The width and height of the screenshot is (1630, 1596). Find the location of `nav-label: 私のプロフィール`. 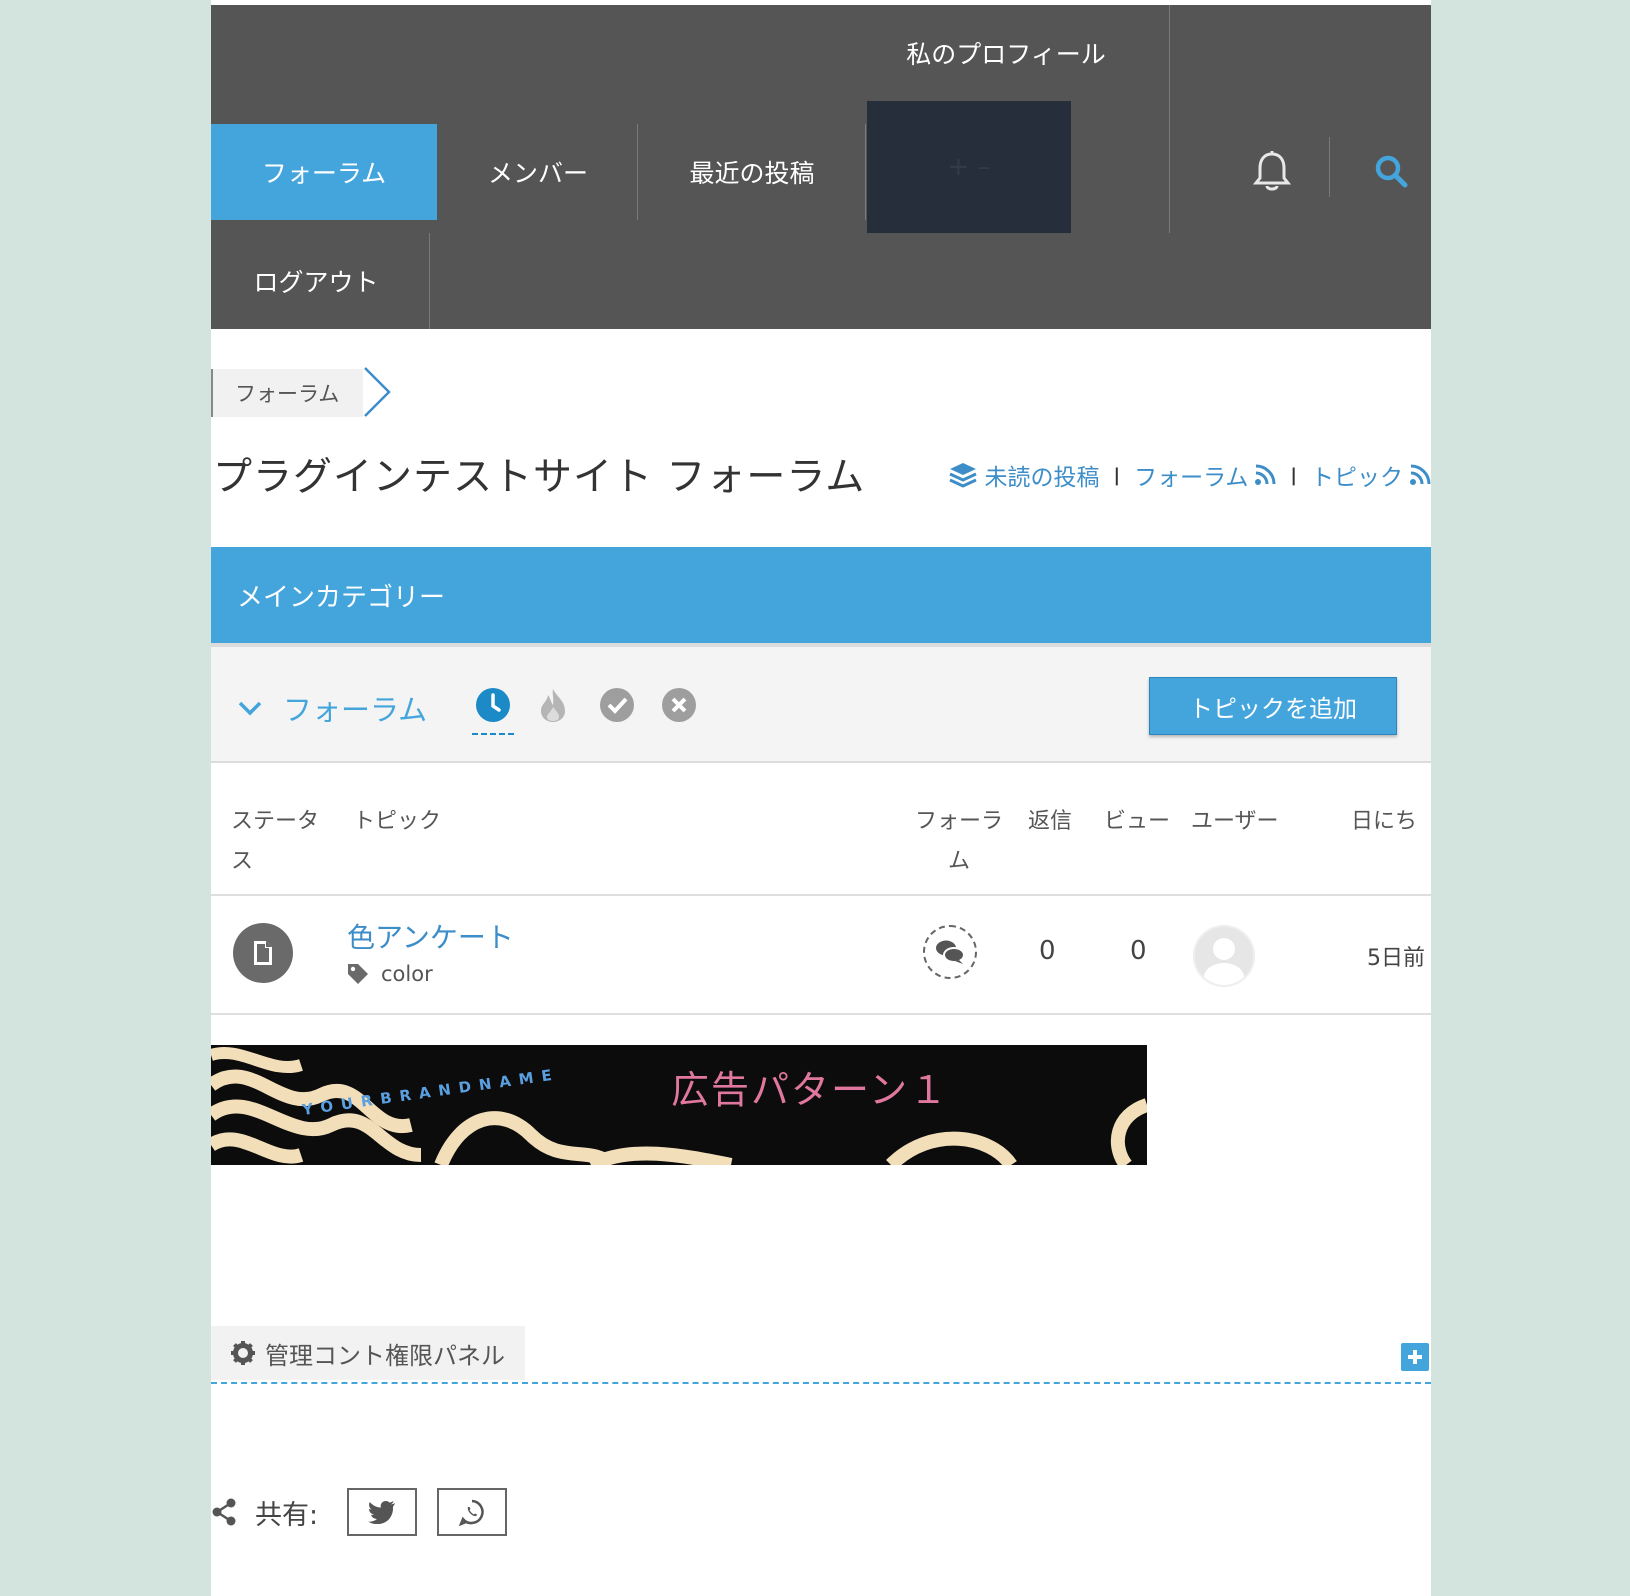

nav-label: 私のプロフィール is located at coordinates (1006, 54).